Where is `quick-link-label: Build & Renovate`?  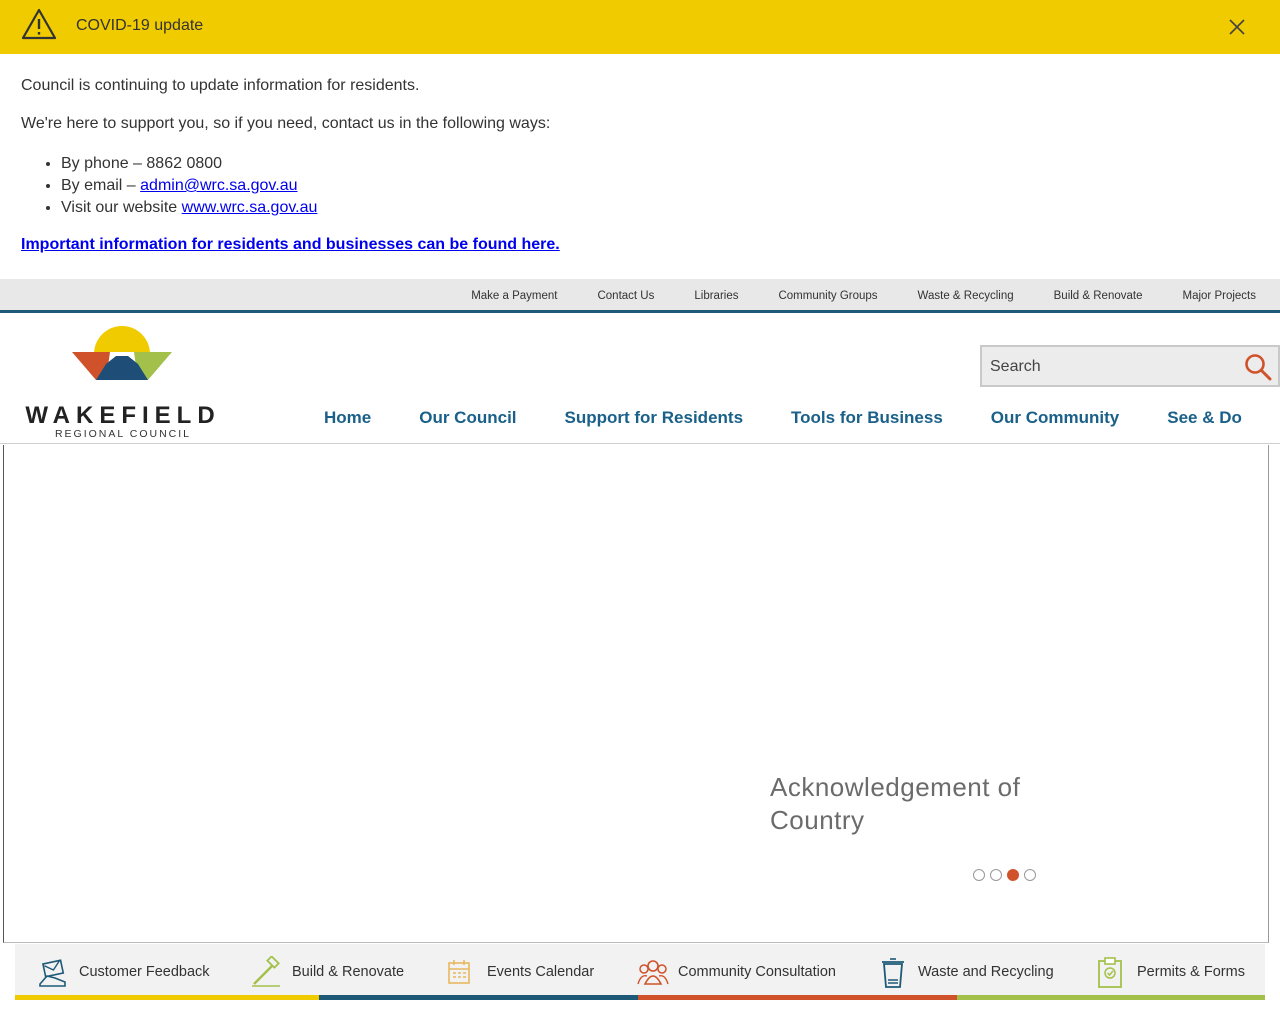 quick-link-label: Build & Renovate is located at coordinates (348, 972).